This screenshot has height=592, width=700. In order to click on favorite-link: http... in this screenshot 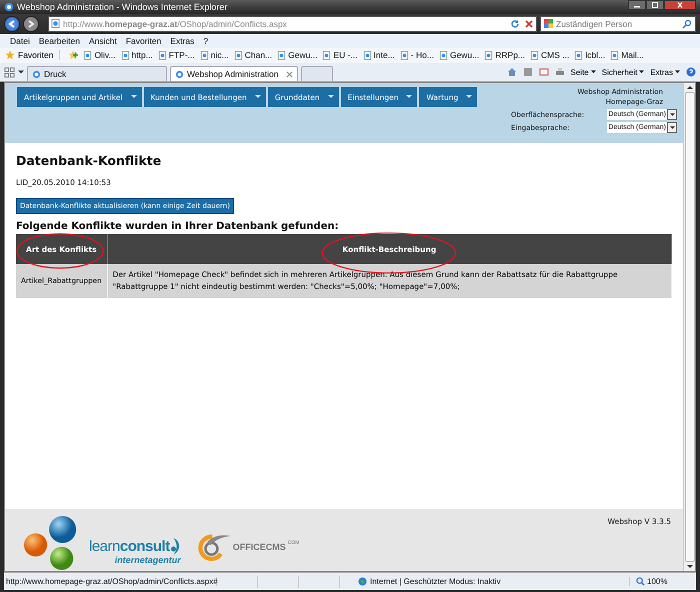, I will do `click(136, 55)`.